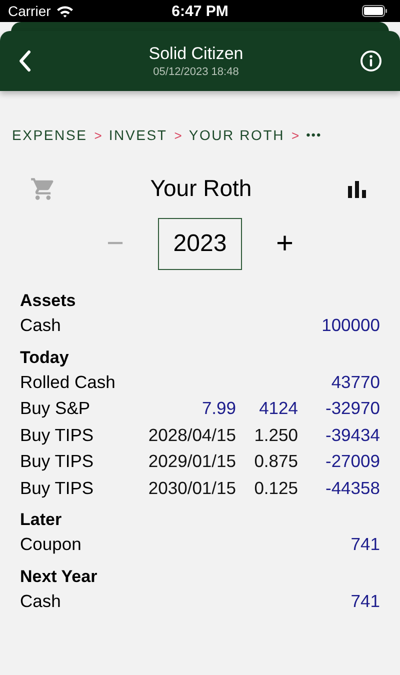  Describe the element at coordinates (201, 188) in the screenshot. I see `page-title: Your Roth` at that location.